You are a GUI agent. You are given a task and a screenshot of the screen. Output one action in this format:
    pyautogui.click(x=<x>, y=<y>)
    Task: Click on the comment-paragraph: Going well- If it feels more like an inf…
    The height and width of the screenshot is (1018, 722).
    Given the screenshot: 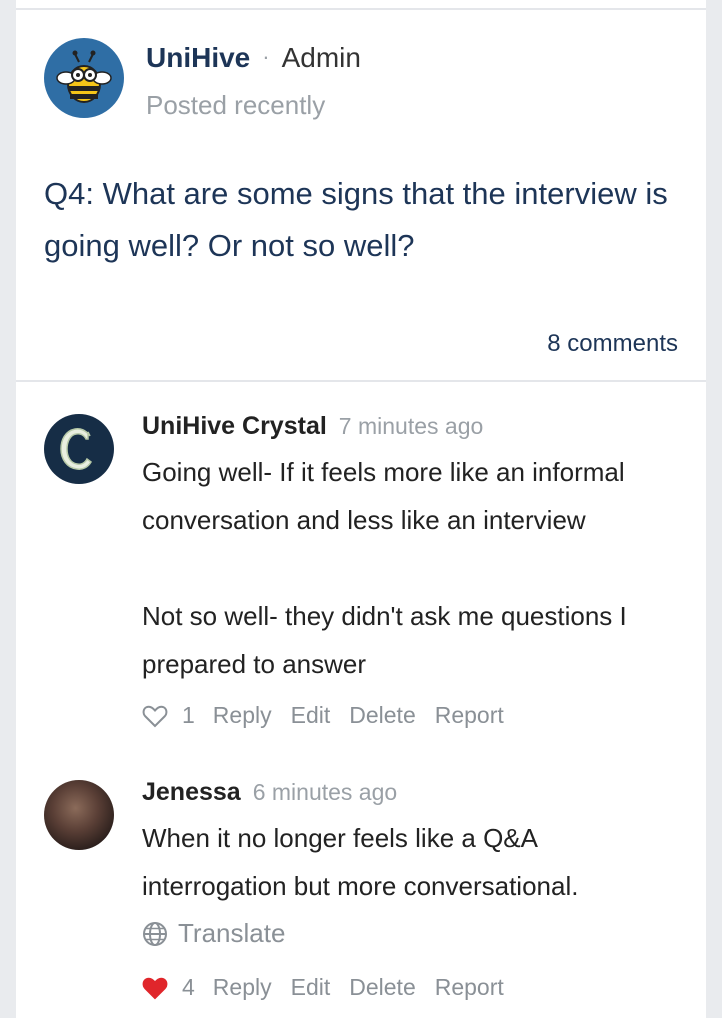 What is the action you would take?
    pyautogui.click(x=383, y=496)
    